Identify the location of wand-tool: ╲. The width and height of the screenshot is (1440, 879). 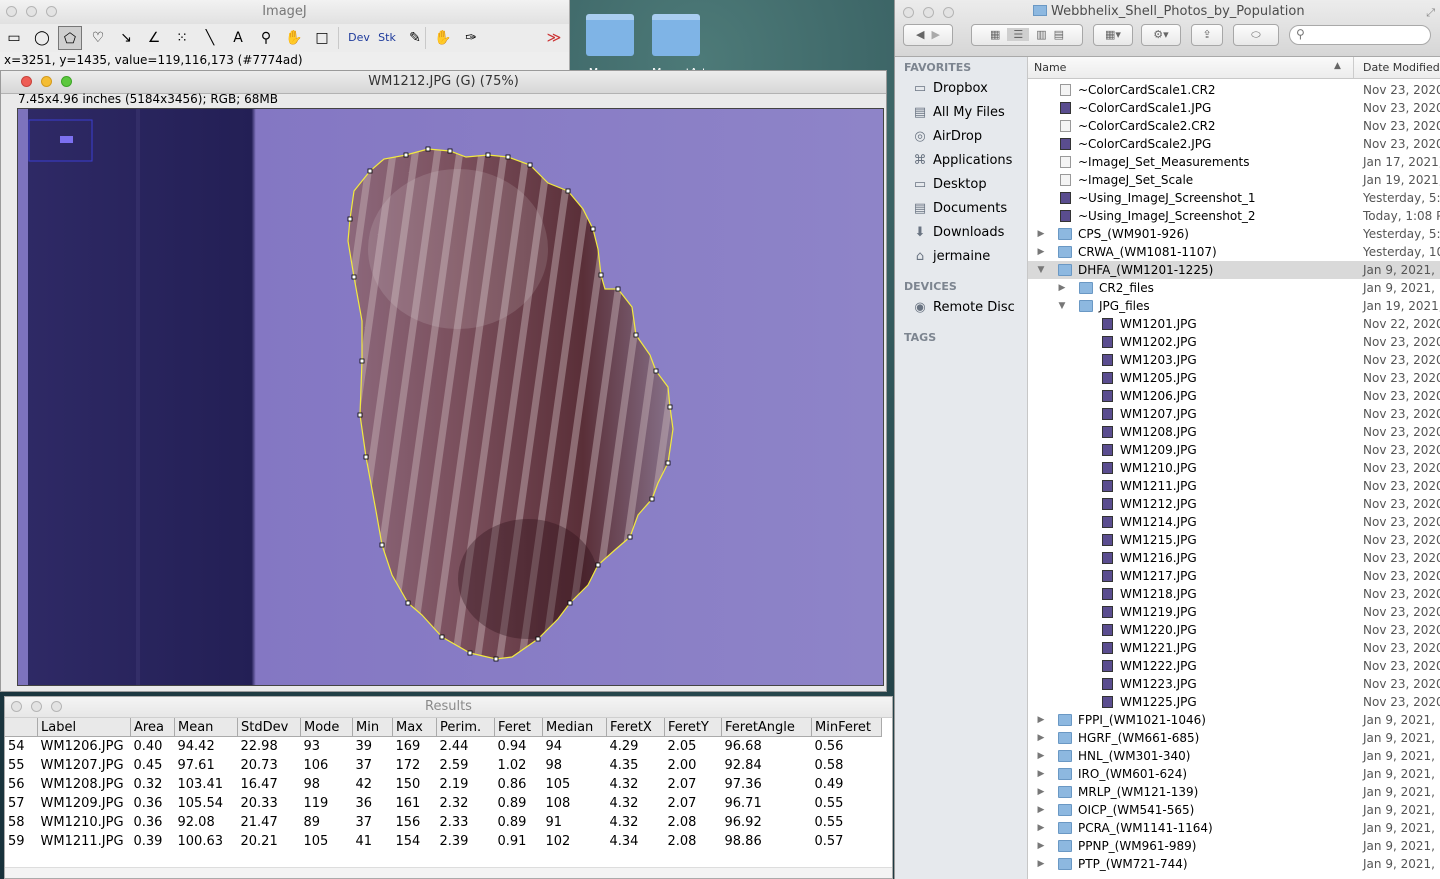
(210, 38).